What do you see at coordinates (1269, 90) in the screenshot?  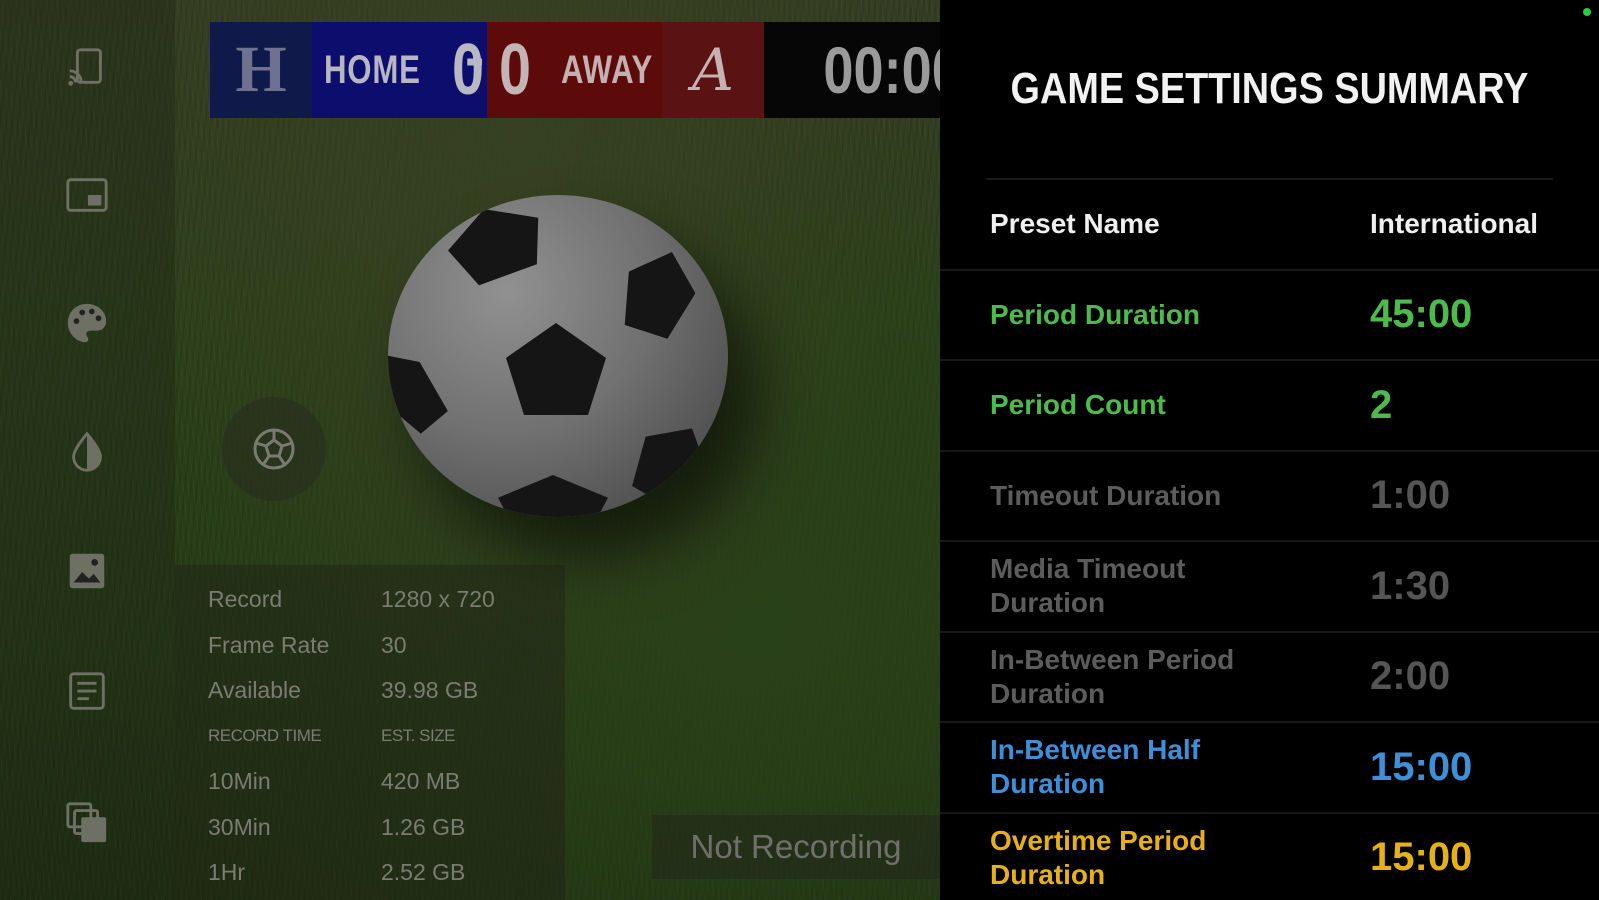 I see `panel-title: GAME SETTINGS SUMMARY` at bounding box center [1269, 90].